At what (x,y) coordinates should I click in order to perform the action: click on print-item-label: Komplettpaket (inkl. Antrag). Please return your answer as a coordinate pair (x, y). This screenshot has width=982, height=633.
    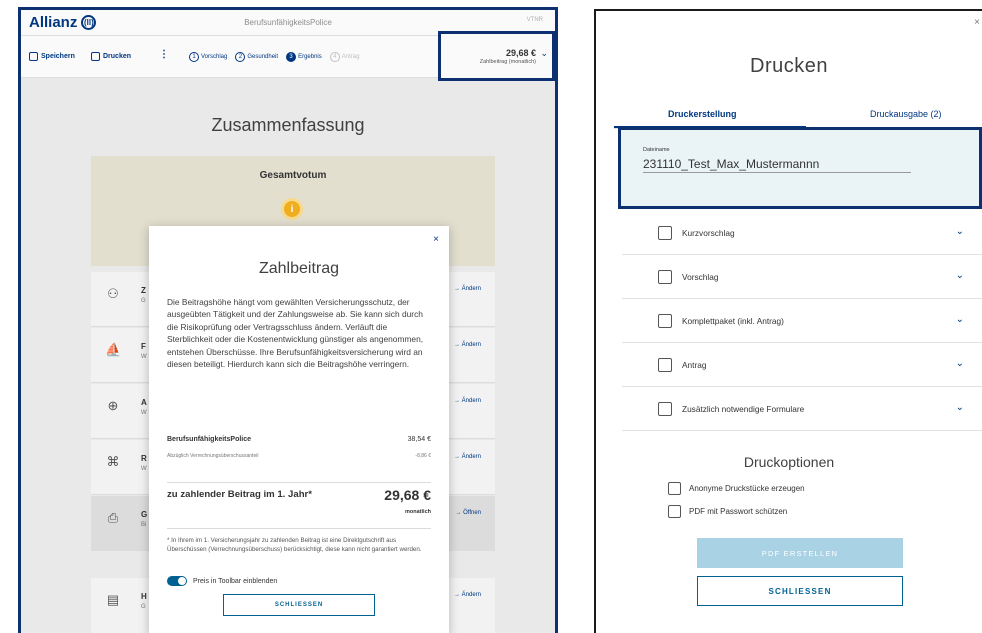
    Looking at the image, I should click on (733, 321).